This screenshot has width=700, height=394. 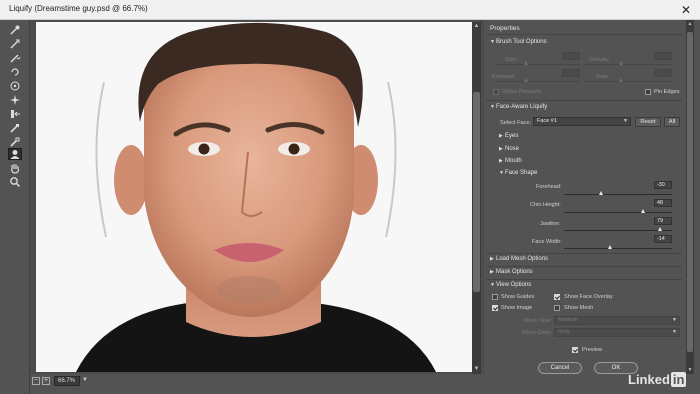 What do you see at coordinates (690, 192) in the screenshot?
I see `panel-scroll-thumb` at bounding box center [690, 192].